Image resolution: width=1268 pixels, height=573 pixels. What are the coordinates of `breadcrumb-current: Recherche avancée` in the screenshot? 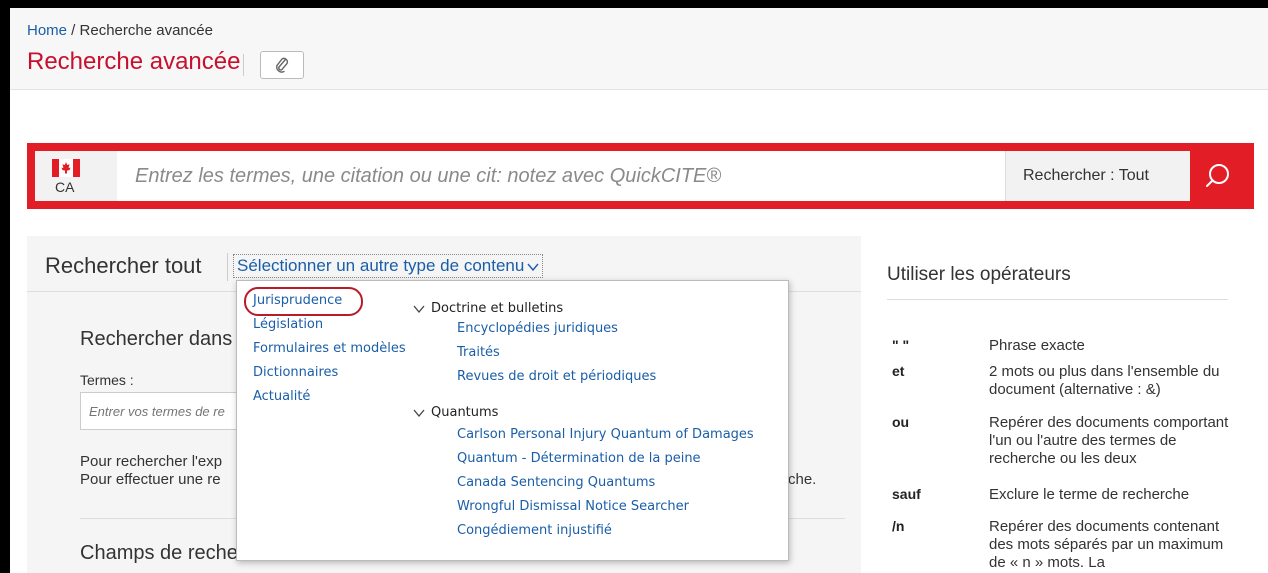 It's located at (146, 30).